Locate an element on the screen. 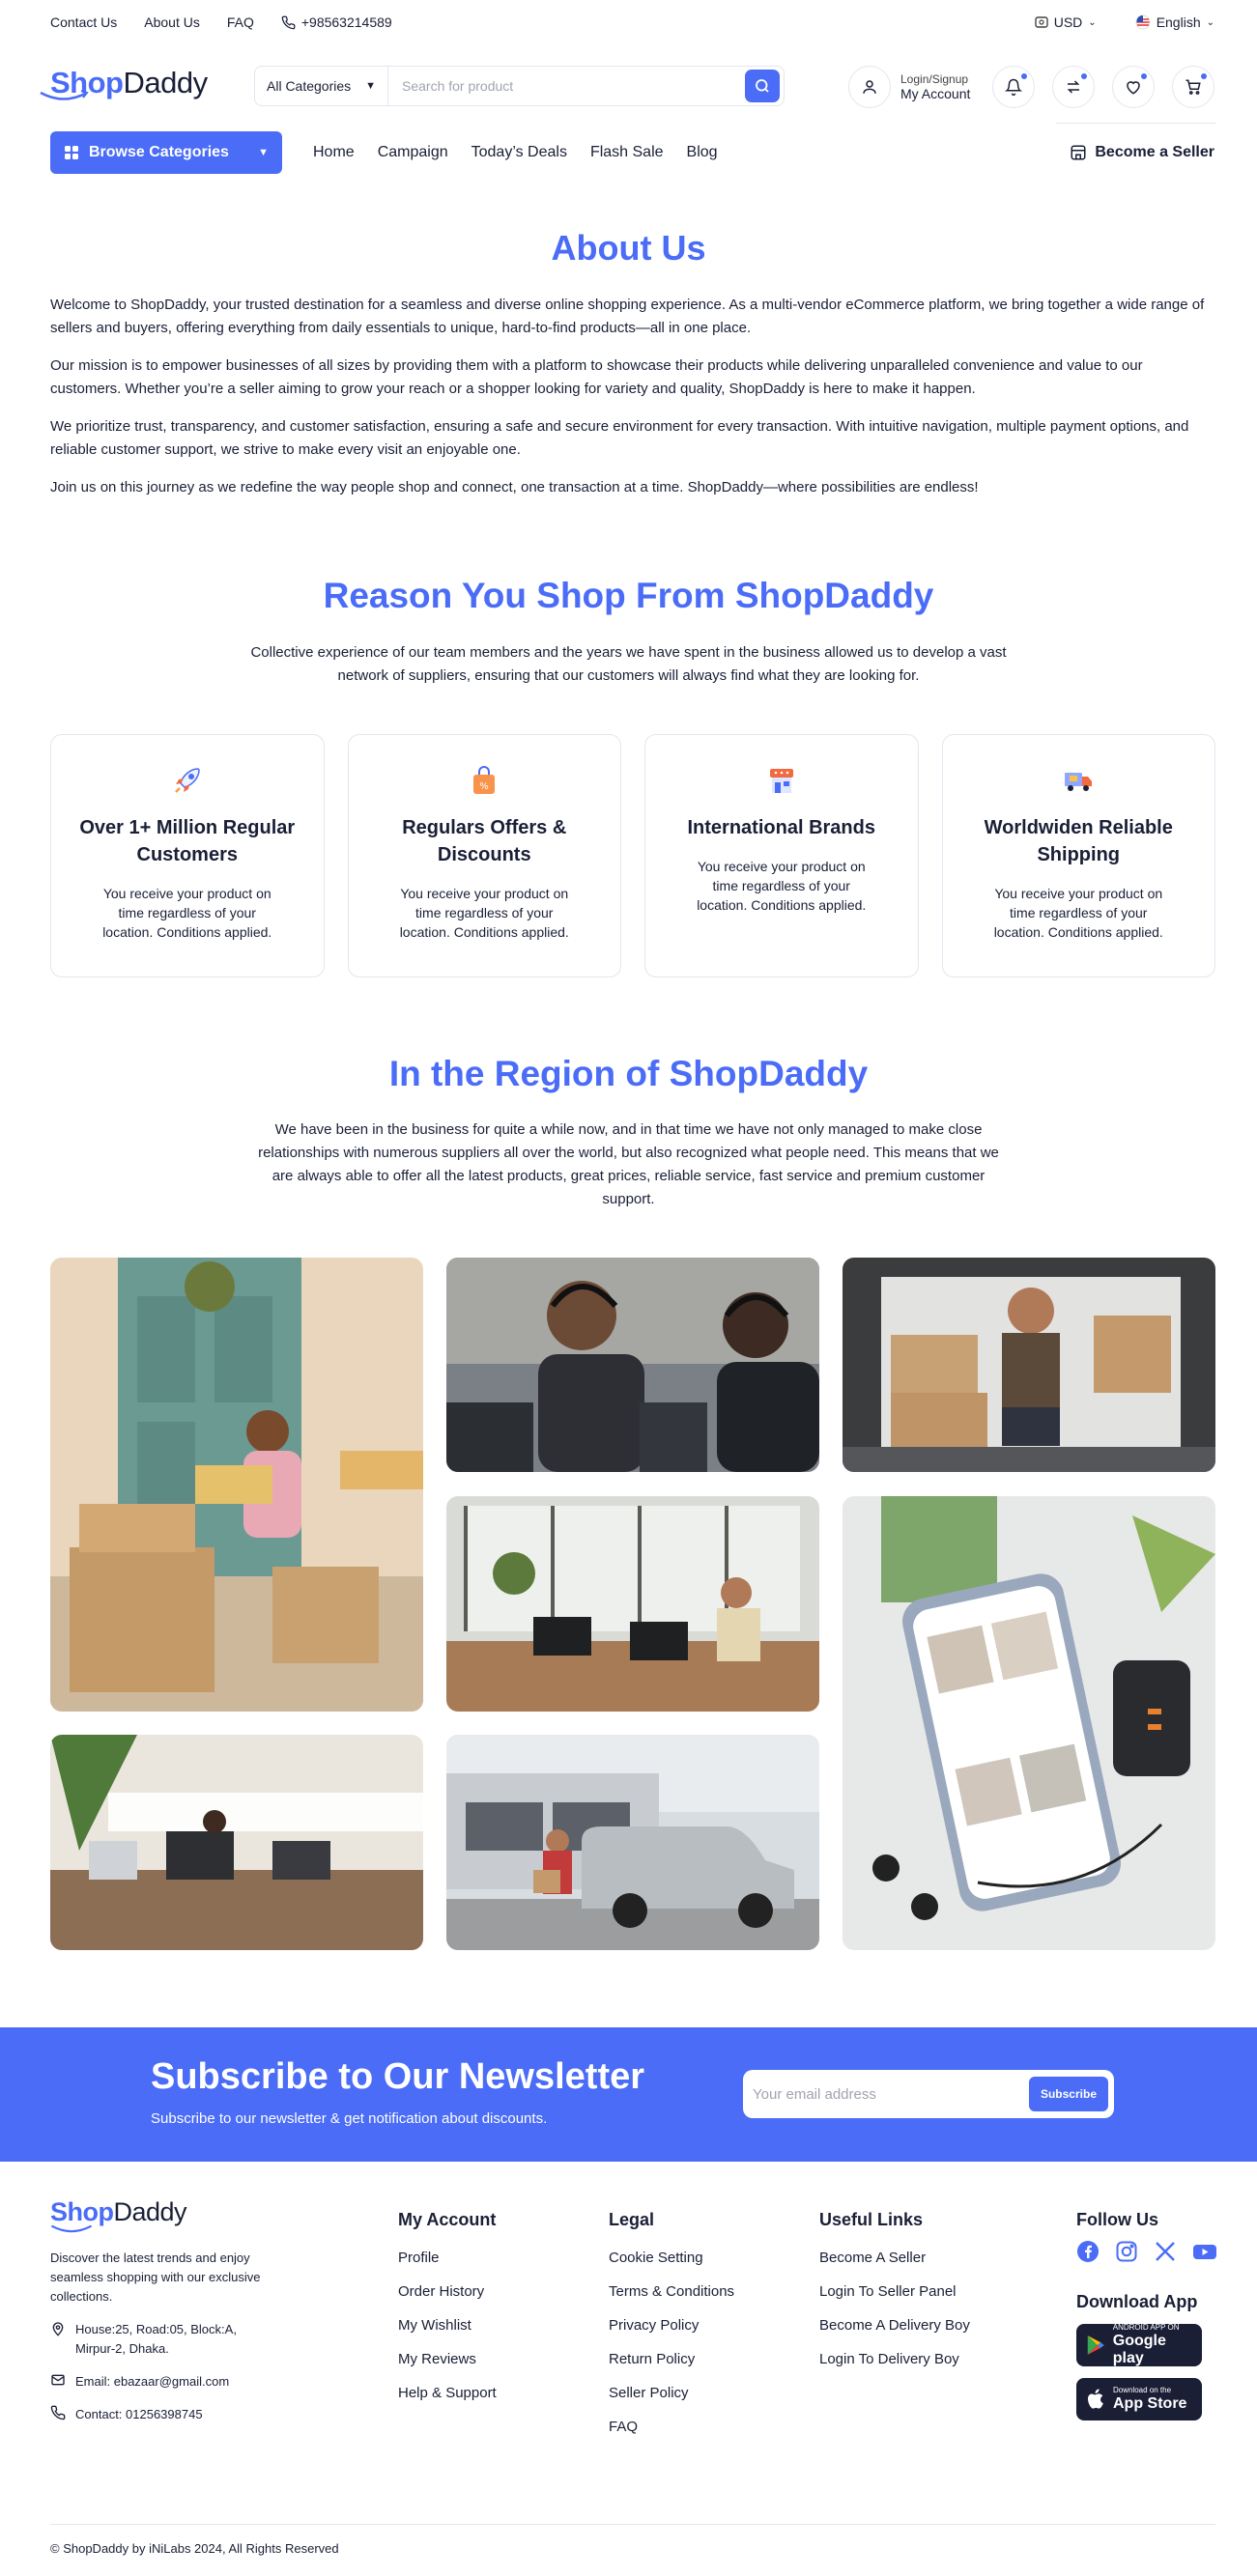 The height and width of the screenshot is (2576, 1257). instagram-icon is located at coordinates (1127, 2251).